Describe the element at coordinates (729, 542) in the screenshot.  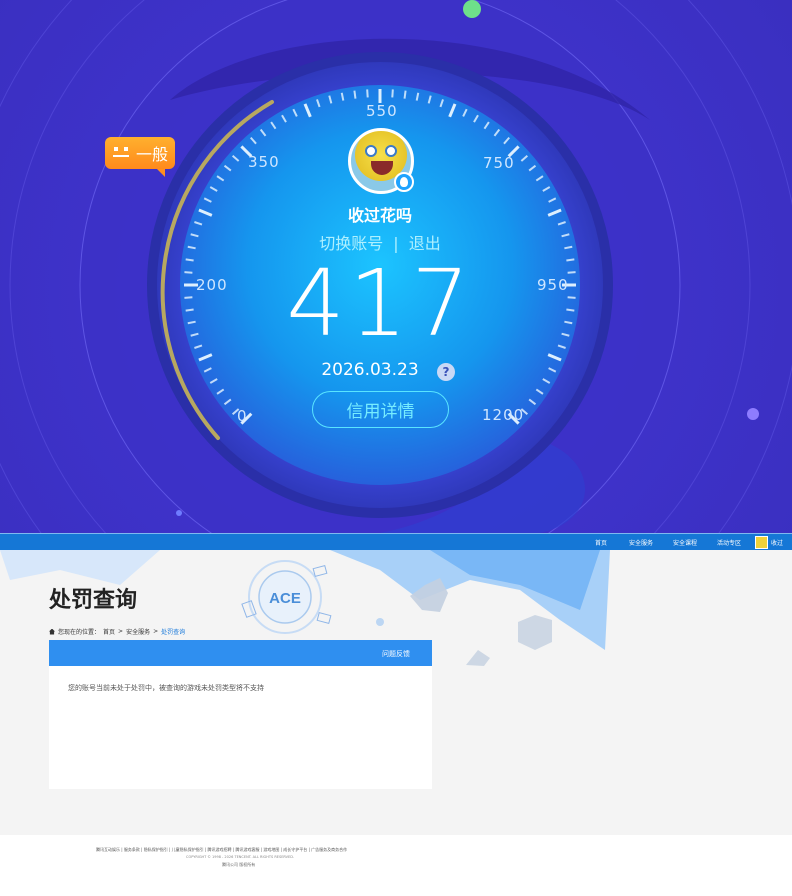
I see `nav-item-activity: 活动专区` at that location.